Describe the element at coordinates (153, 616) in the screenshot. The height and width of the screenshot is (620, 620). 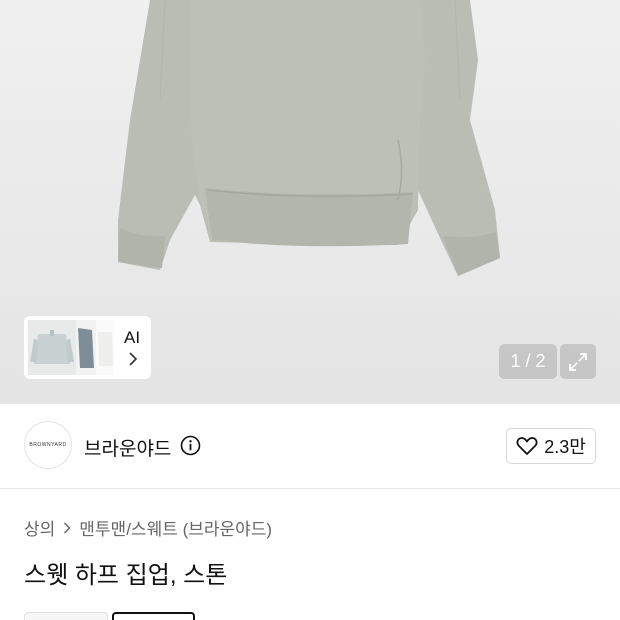
I see `option-chip-selected` at that location.